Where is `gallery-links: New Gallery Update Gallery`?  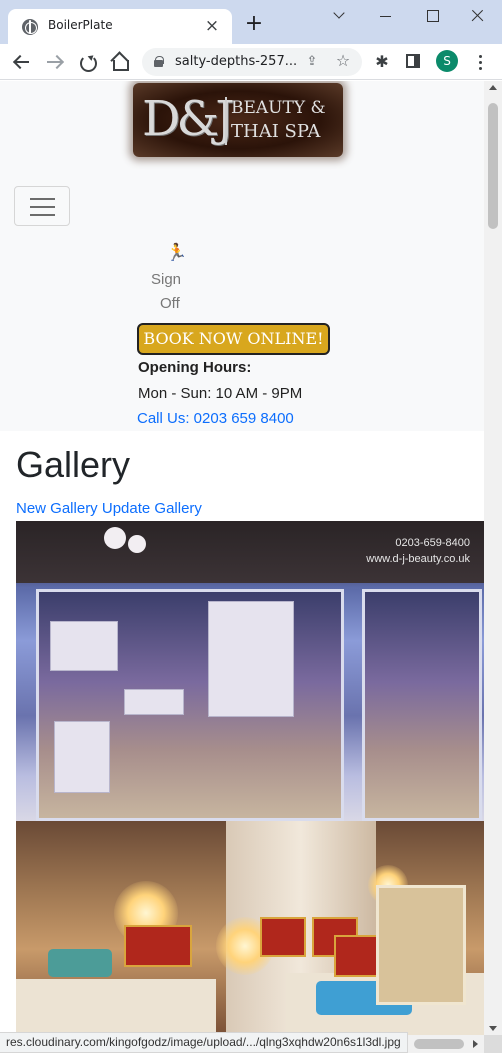
gallery-links: New Gallery Update Gallery is located at coordinates (109, 508).